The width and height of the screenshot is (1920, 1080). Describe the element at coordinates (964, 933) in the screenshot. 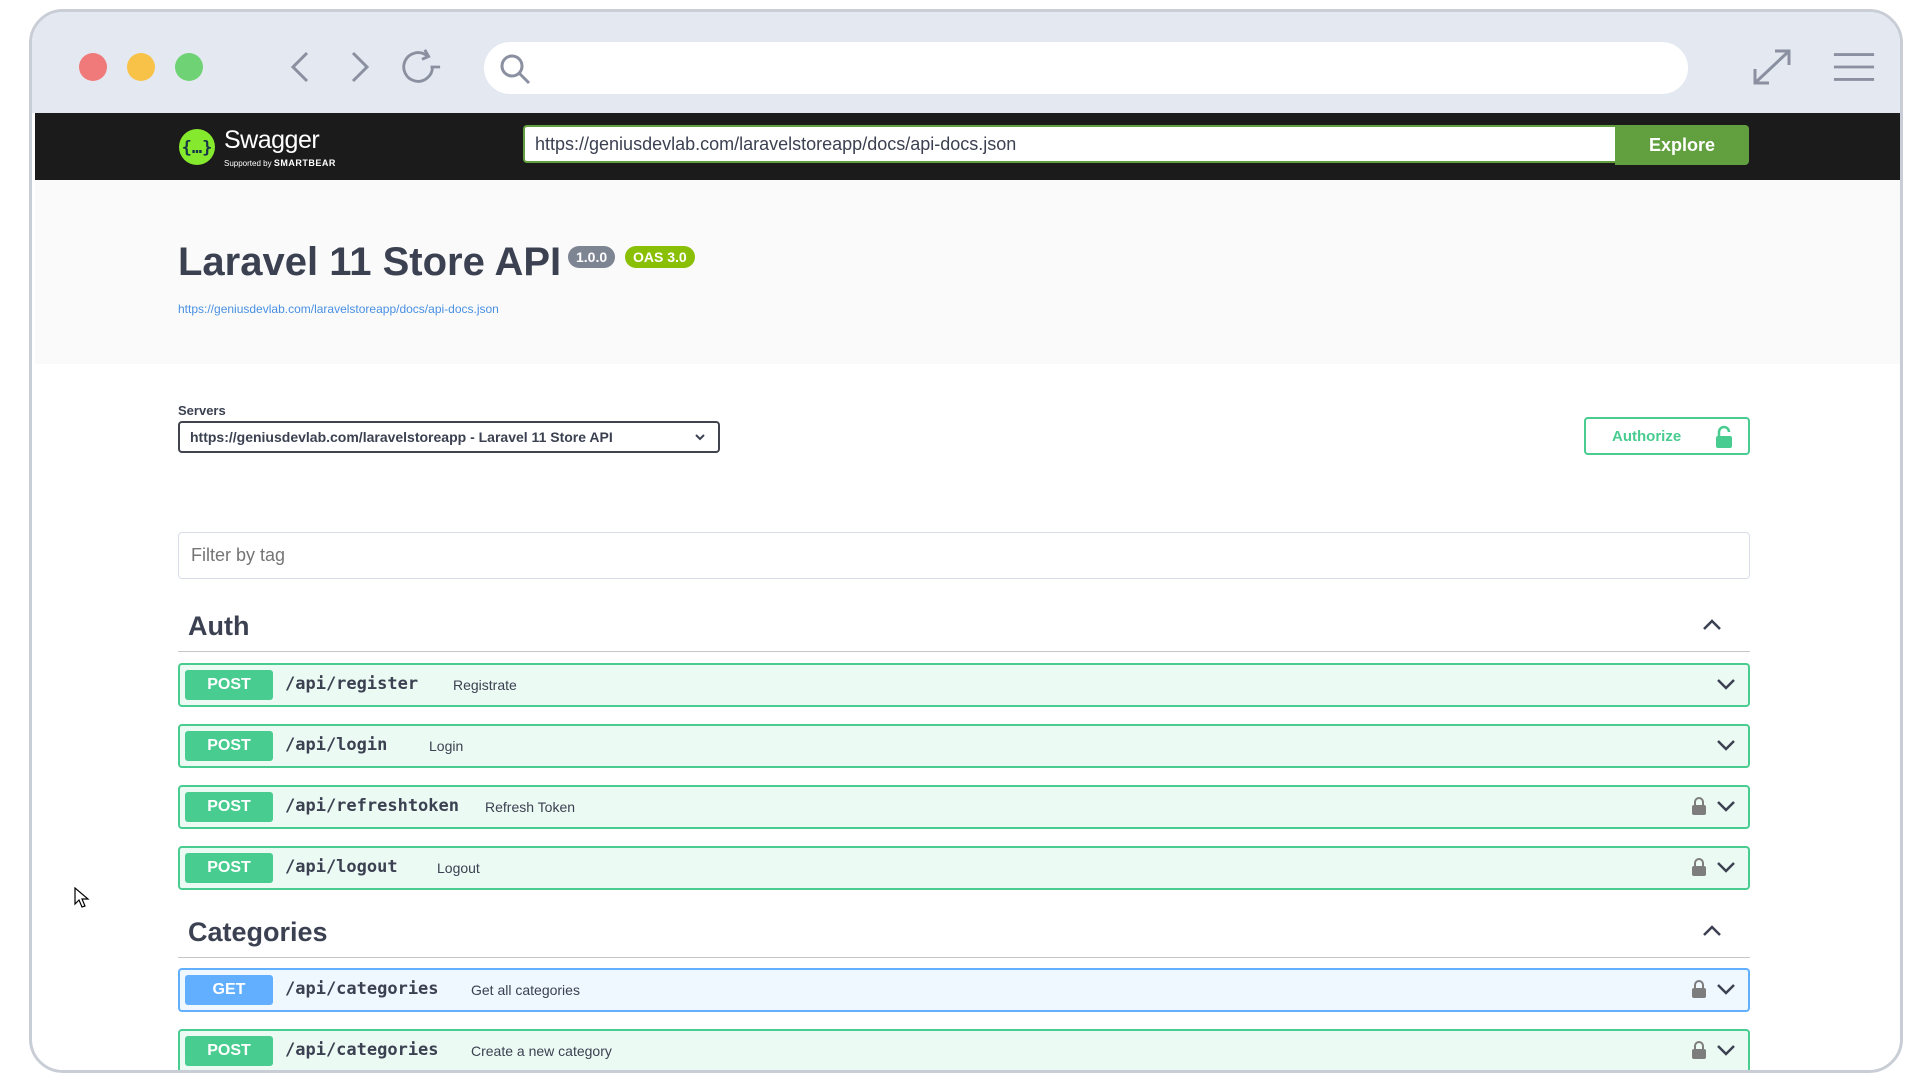

I see `tag-categories-header: Categories` at that location.